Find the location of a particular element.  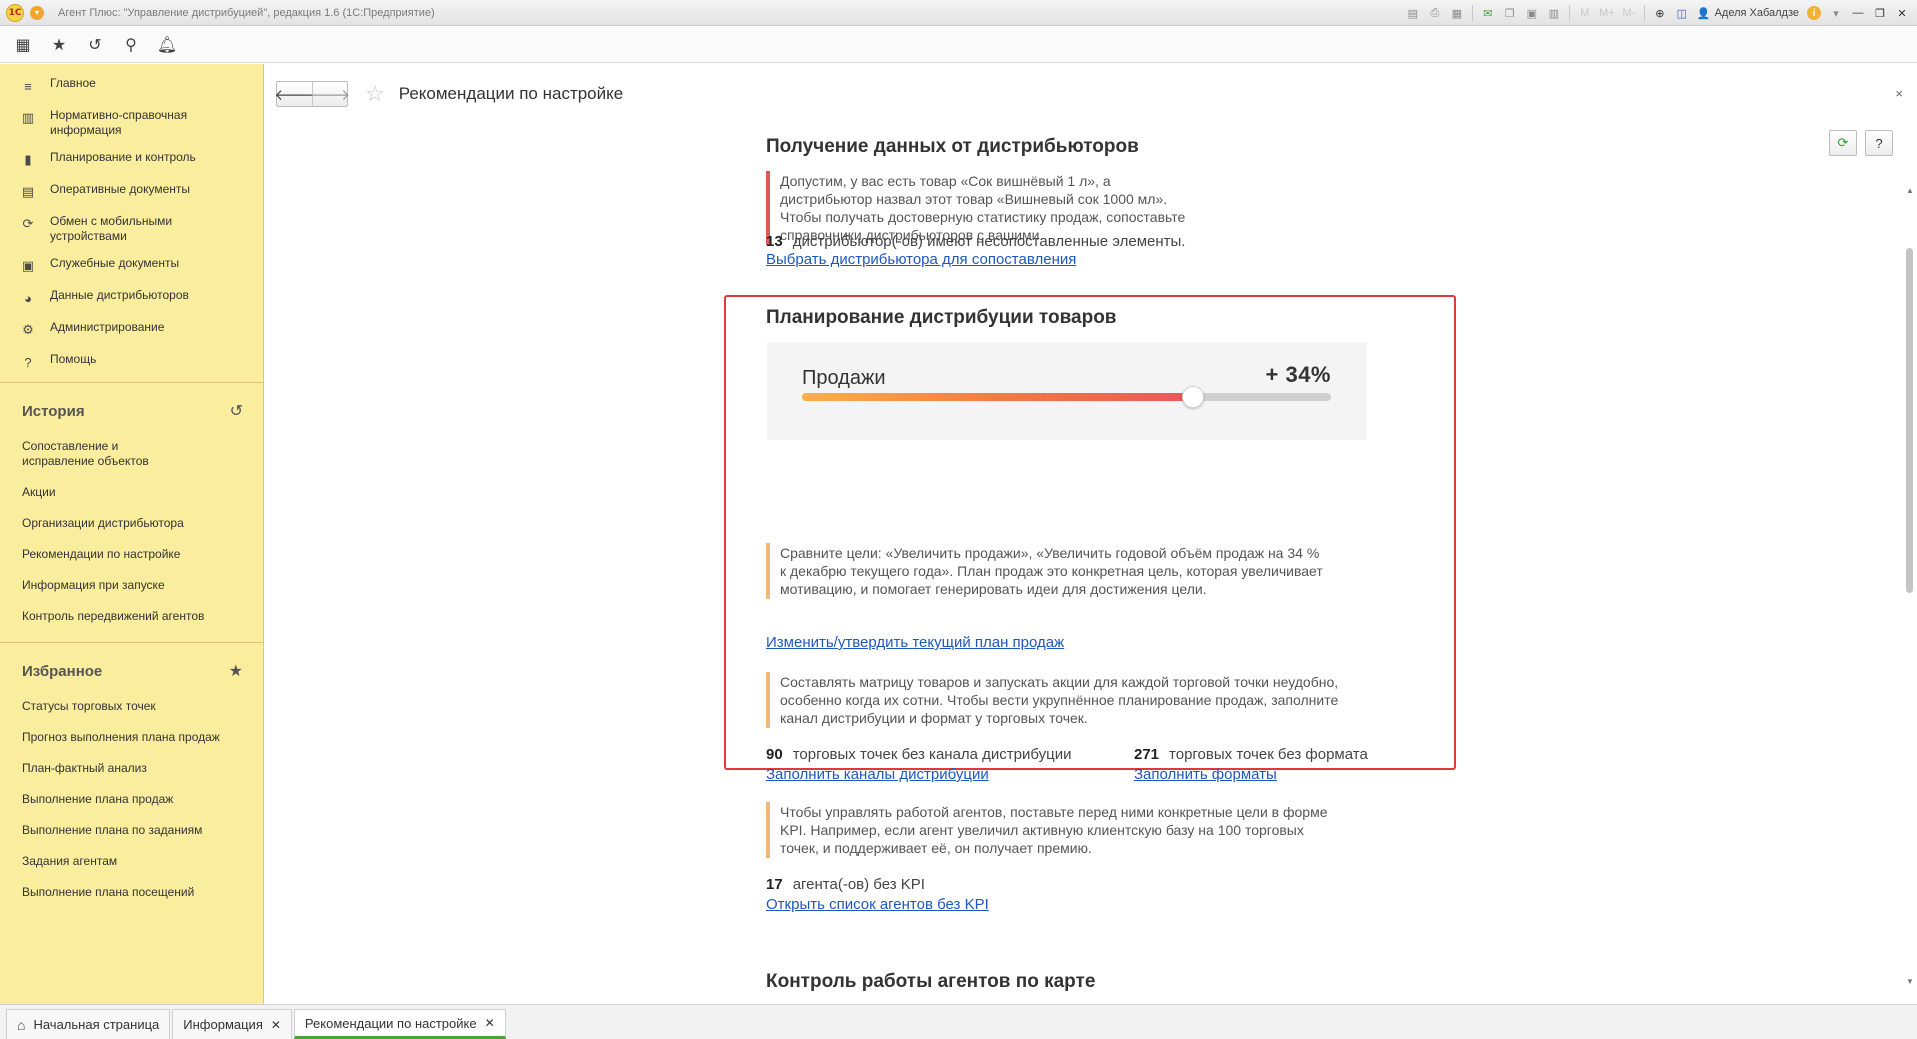

favorite-item: Задания агентам is located at coordinates (131, 861).